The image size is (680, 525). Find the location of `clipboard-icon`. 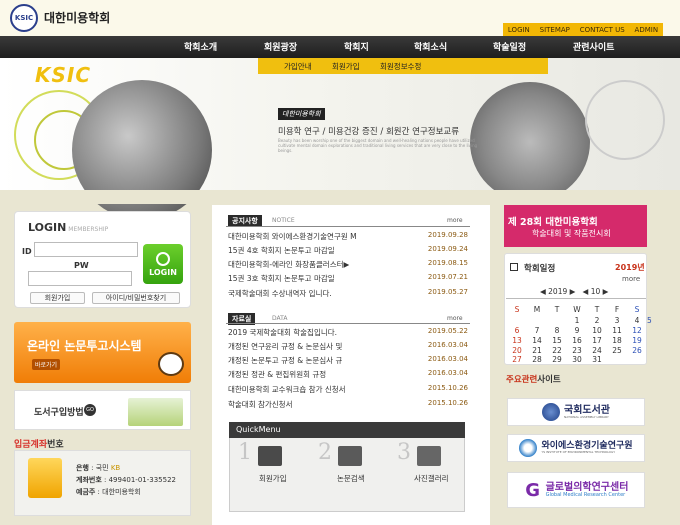

clipboard-icon is located at coordinates (350, 456).